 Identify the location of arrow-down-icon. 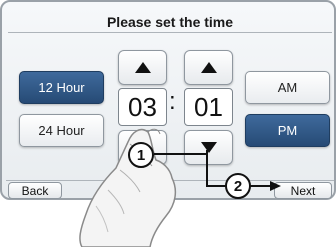
(208, 147).